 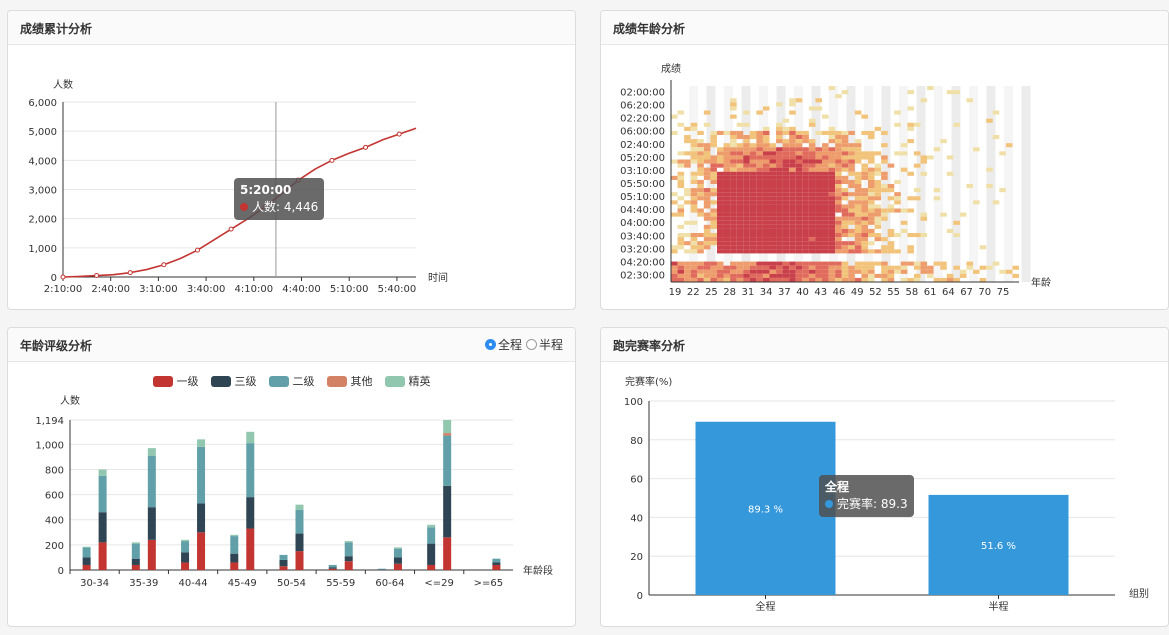 I want to click on legend-item: 其他, so click(x=349, y=381).